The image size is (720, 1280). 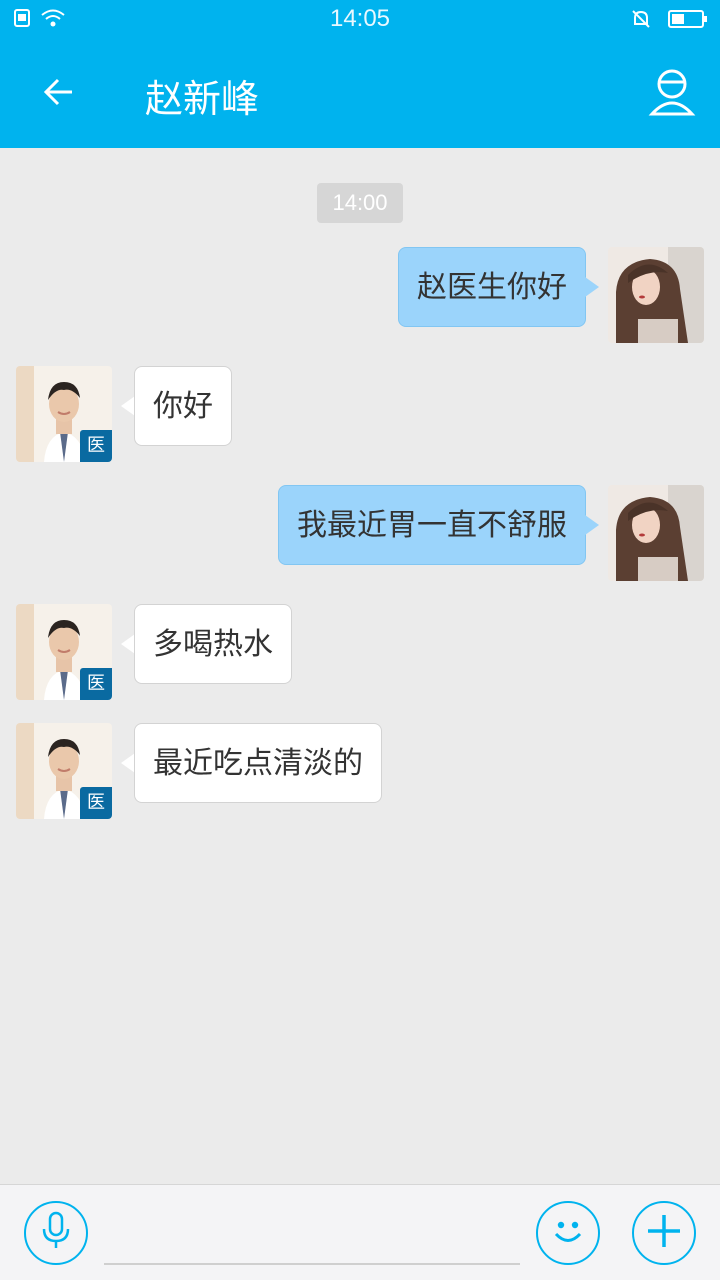 I want to click on message-bubble: 最近吃点清淡的, so click(x=258, y=763).